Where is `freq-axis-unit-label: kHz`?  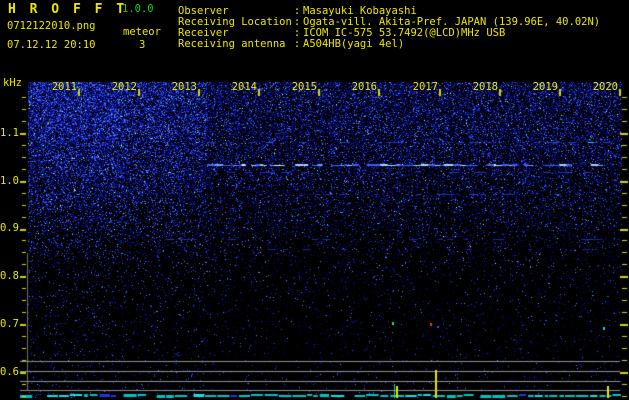
freq-axis-unit-label: kHz is located at coordinates (12, 83).